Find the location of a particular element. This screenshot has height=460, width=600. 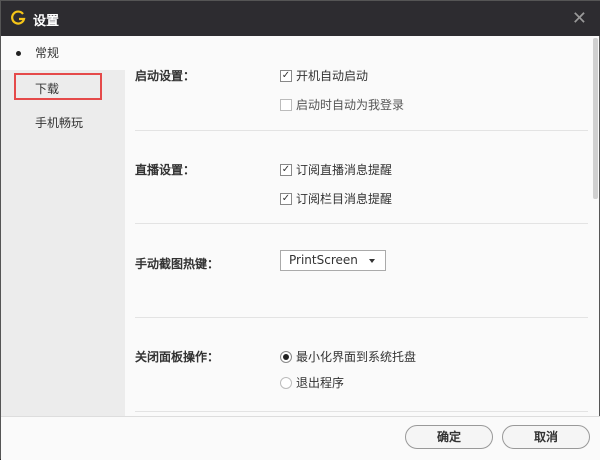

option-label: 启动时自动为我登录 is located at coordinates (350, 105).